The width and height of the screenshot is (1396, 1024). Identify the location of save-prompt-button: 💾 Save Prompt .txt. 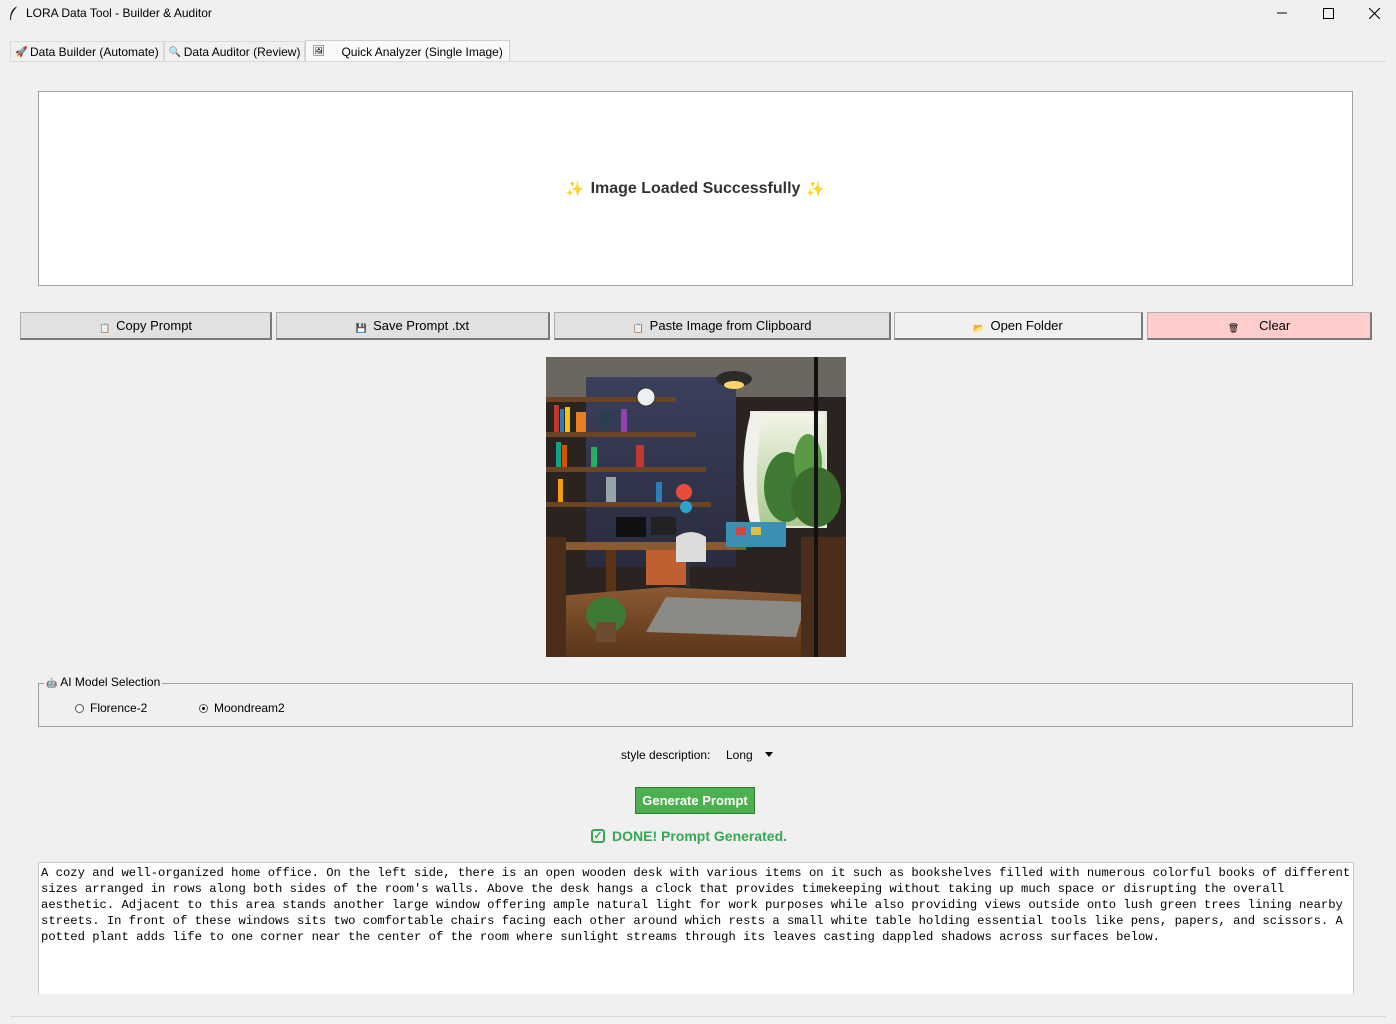
(413, 326).